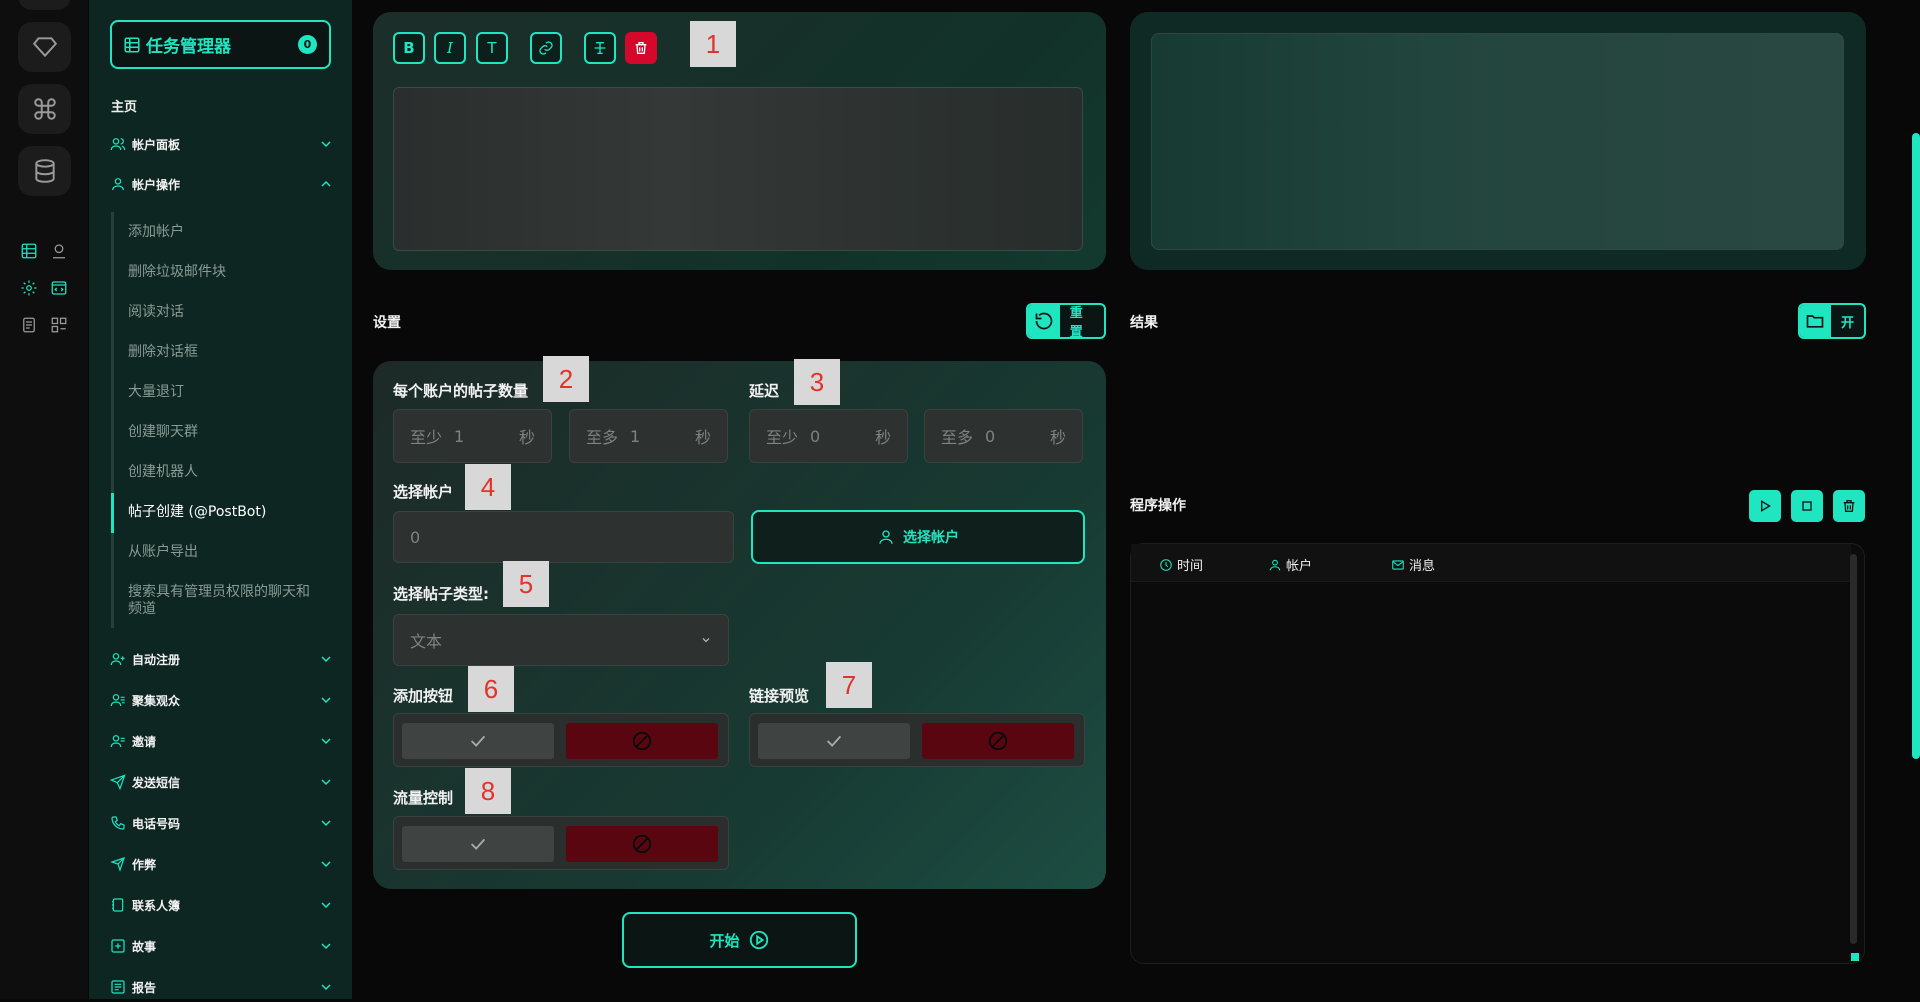 The height and width of the screenshot is (1002, 1920). Describe the element at coordinates (472, 436) in the screenshot. I see `posts-min-input: 至少 1 秒` at that location.